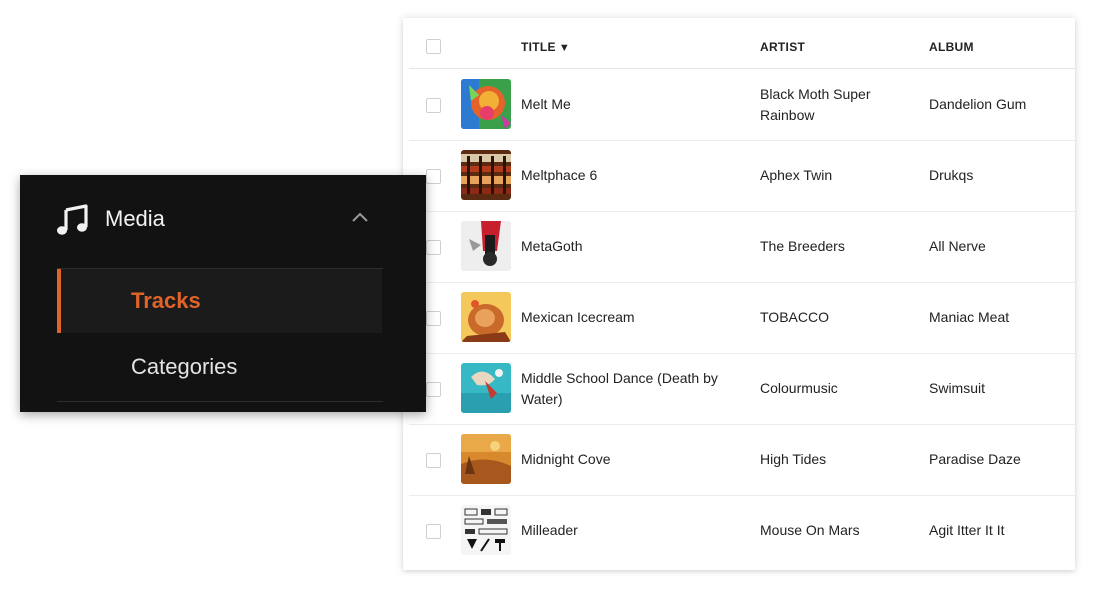 The width and height of the screenshot is (1095, 593). Describe the element at coordinates (166, 300) in the screenshot. I see `menu-item-label: Tracks` at that location.